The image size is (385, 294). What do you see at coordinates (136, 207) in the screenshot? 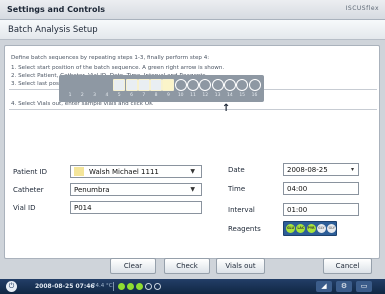
I see `vial-id-field: P014` at bounding box center [136, 207].